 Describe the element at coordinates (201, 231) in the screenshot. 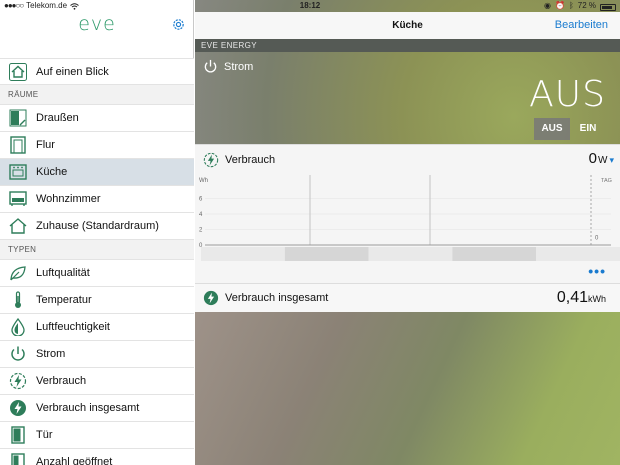

I see `y-tick-label: 2` at that location.